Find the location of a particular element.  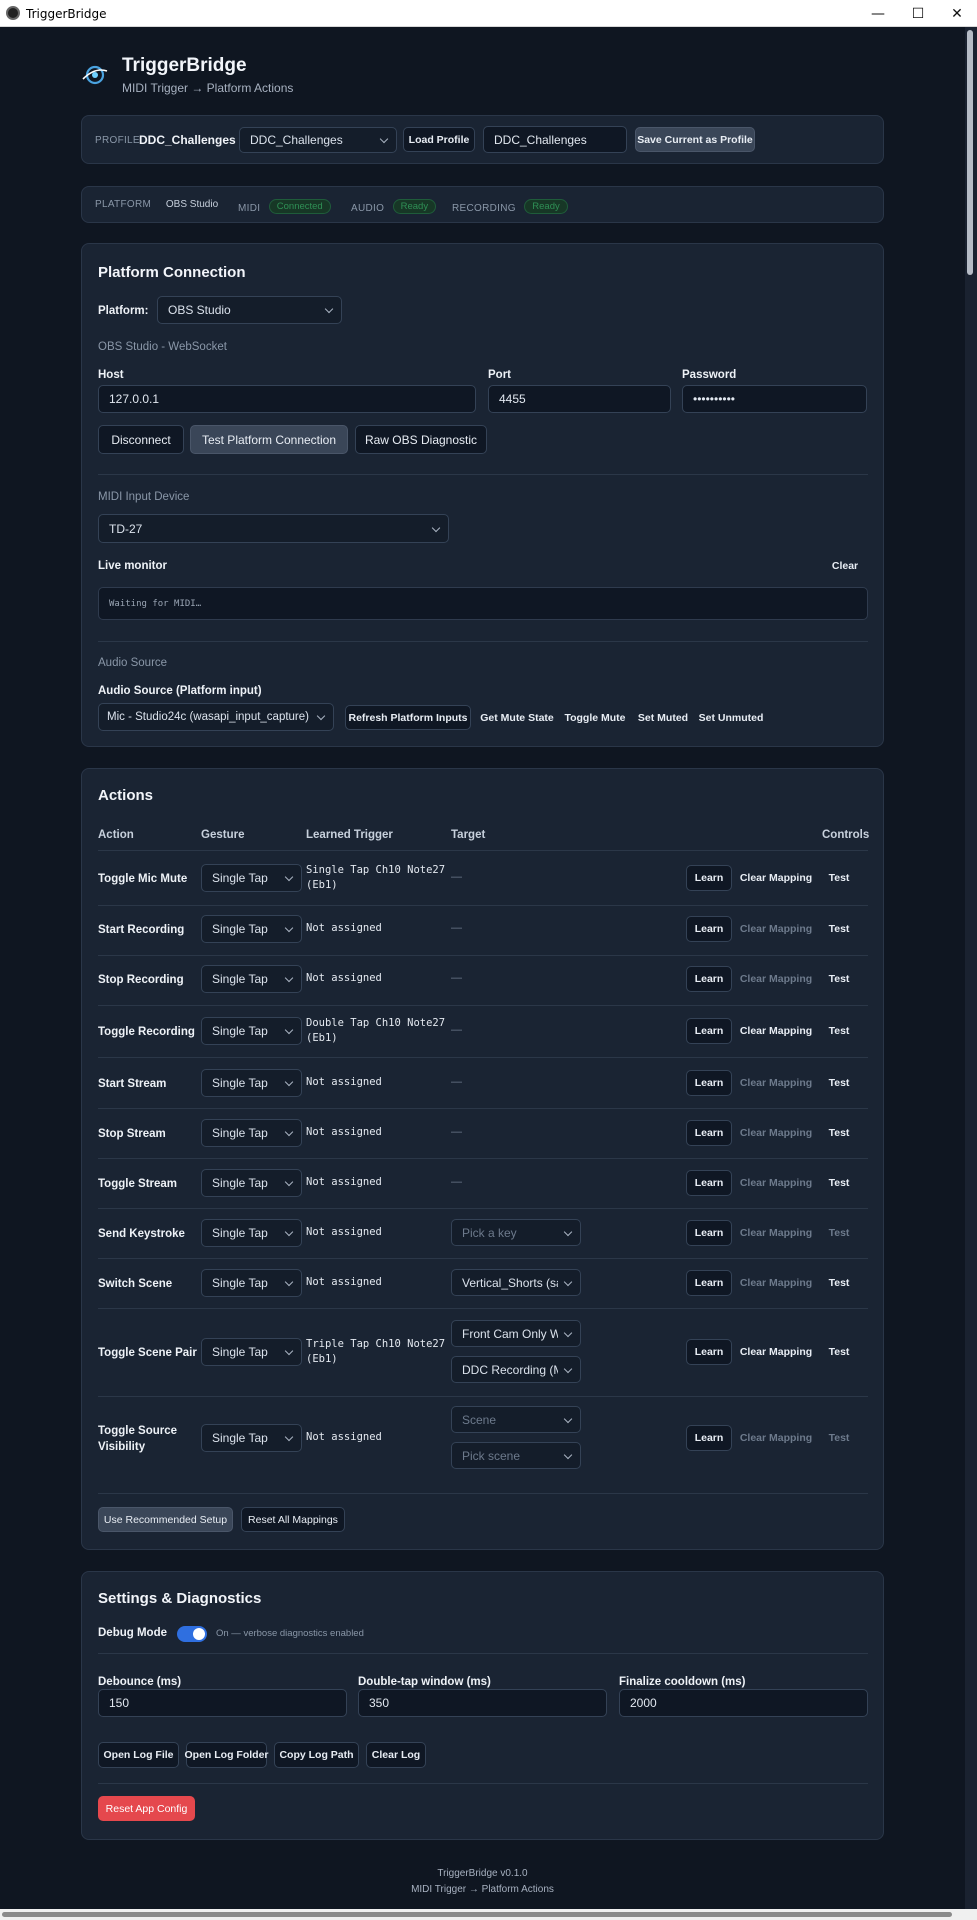

copy-log-path-button: Copy Log Path is located at coordinates (316, 1755).